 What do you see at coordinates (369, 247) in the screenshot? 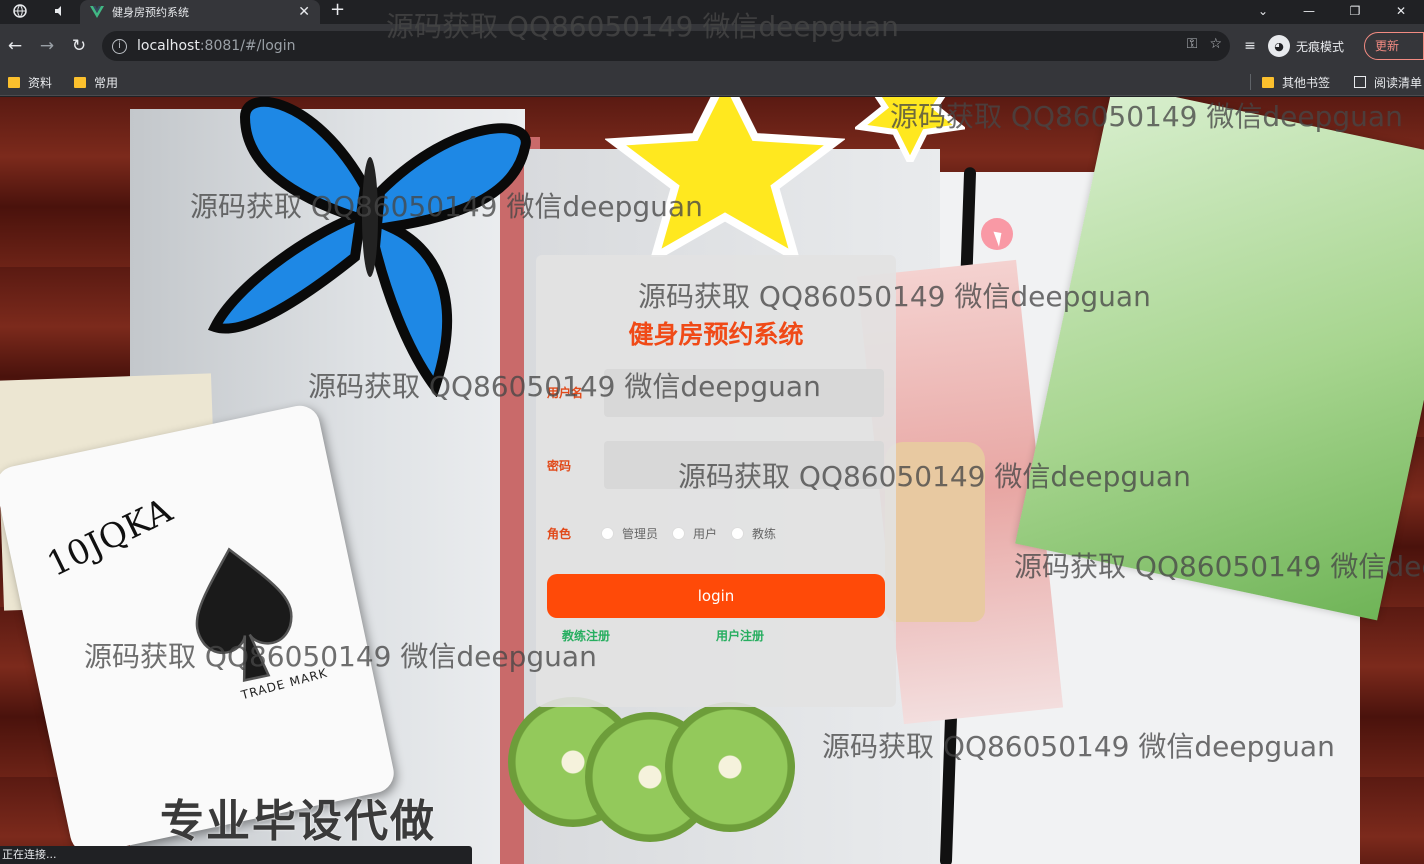
I see `butterfly-decoration-icon` at bounding box center [369, 247].